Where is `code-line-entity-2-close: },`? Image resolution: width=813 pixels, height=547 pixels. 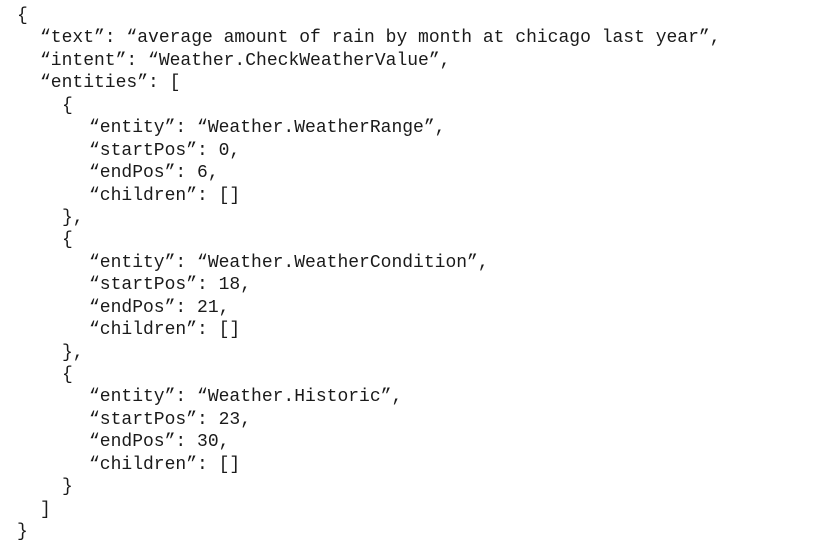
code-line-entity-2-close: }, is located at coordinates (73, 352).